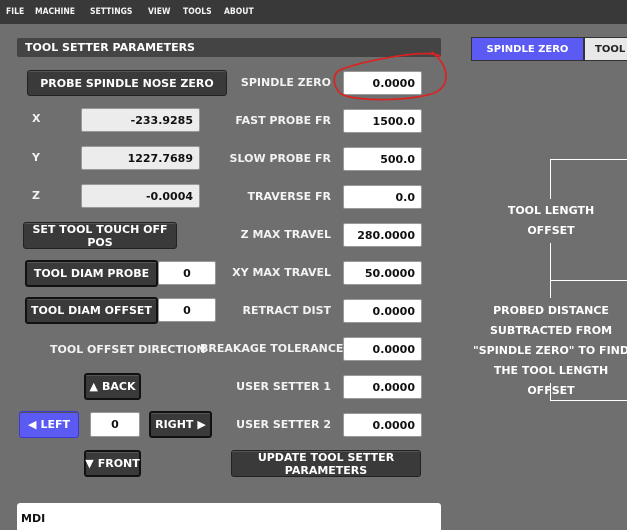  What do you see at coordinates (382, 121) in the screenshot?
I see `fast-probe-fr-input: 1500.0` at bounding box center [382, 121].